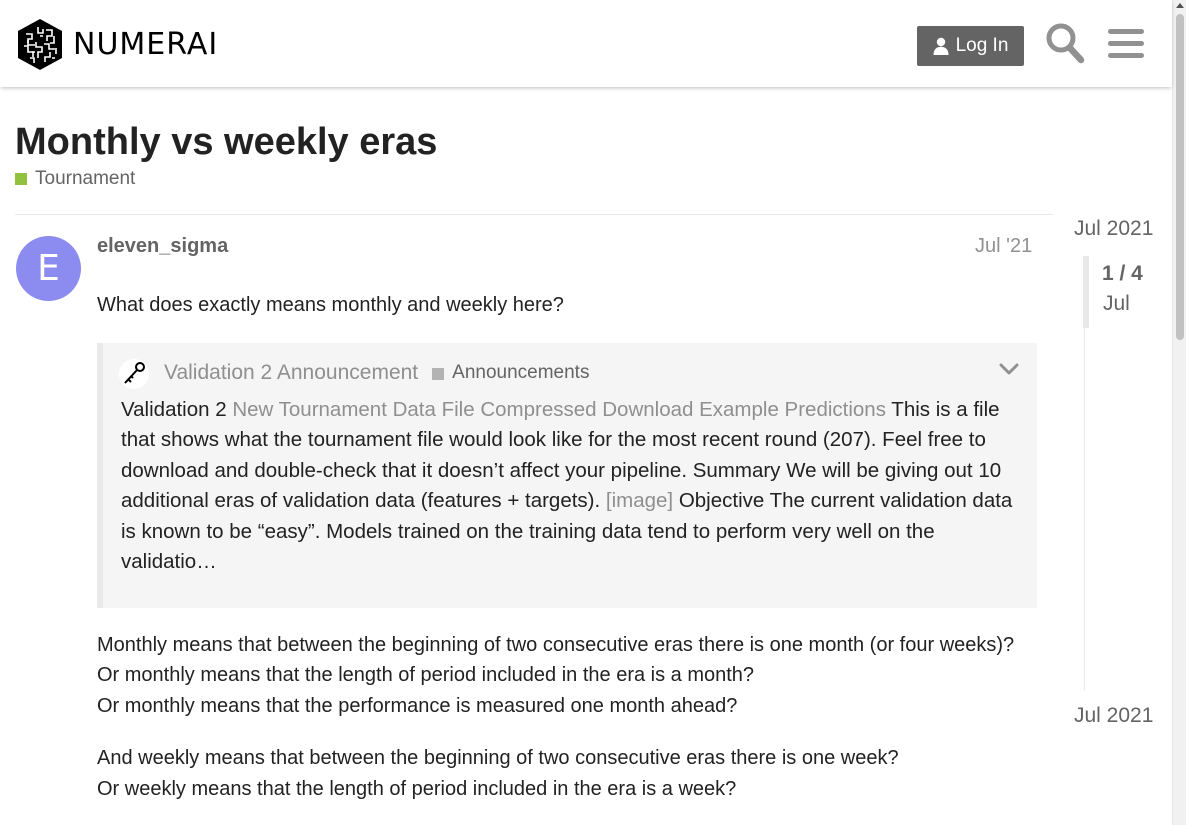 Image resolution: width=1186 pixels, height=825 pixels. What do you see at coordinates (1116, 303) in the screenshot?
I see `timeline-position-date: Jul` at bounding box center [1116, 303].